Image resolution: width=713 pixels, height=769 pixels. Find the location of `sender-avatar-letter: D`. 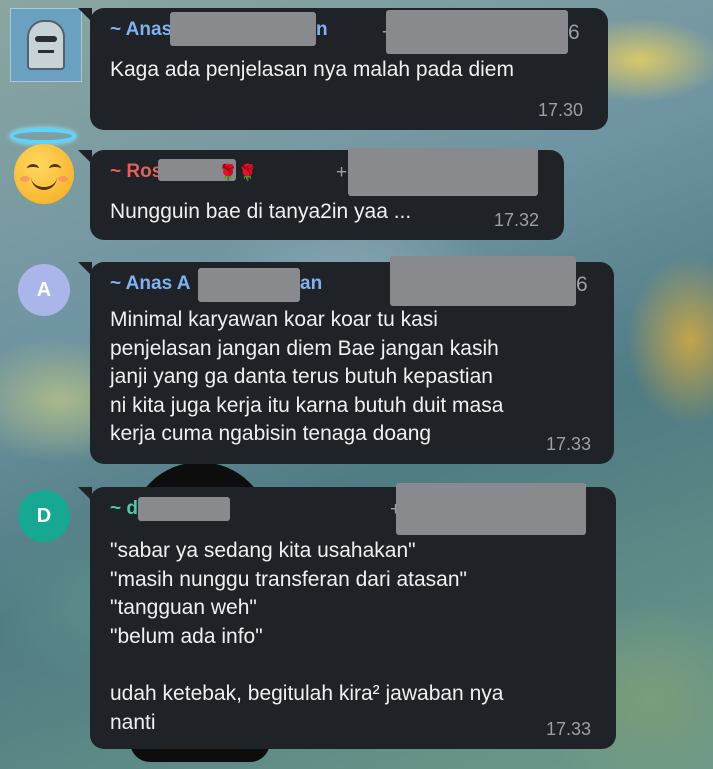

sender-avatar-letter: D is located at coordinates (44, 516).